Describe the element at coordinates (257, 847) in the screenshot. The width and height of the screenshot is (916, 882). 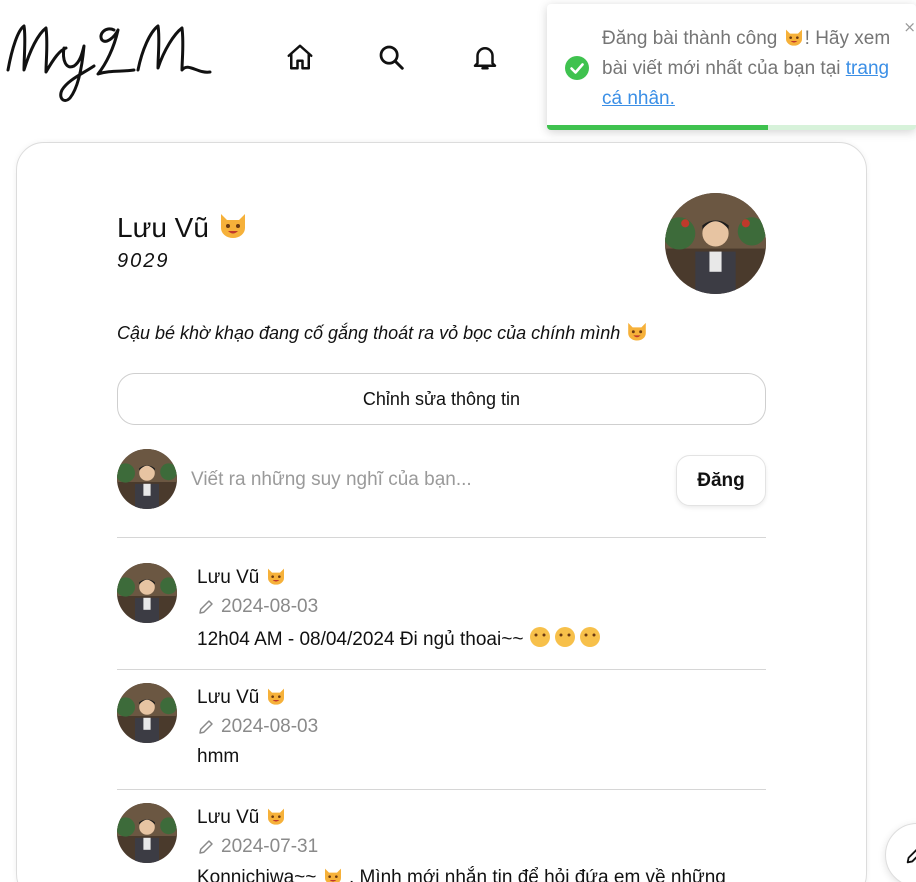
I see `post-date: 2024-07-31` at that location.